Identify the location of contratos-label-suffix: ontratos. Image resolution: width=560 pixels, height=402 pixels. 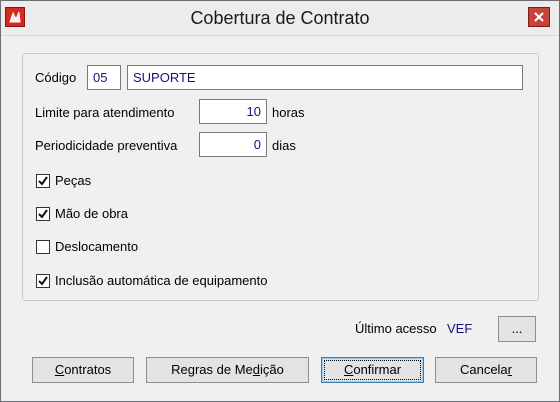
(88, 369).